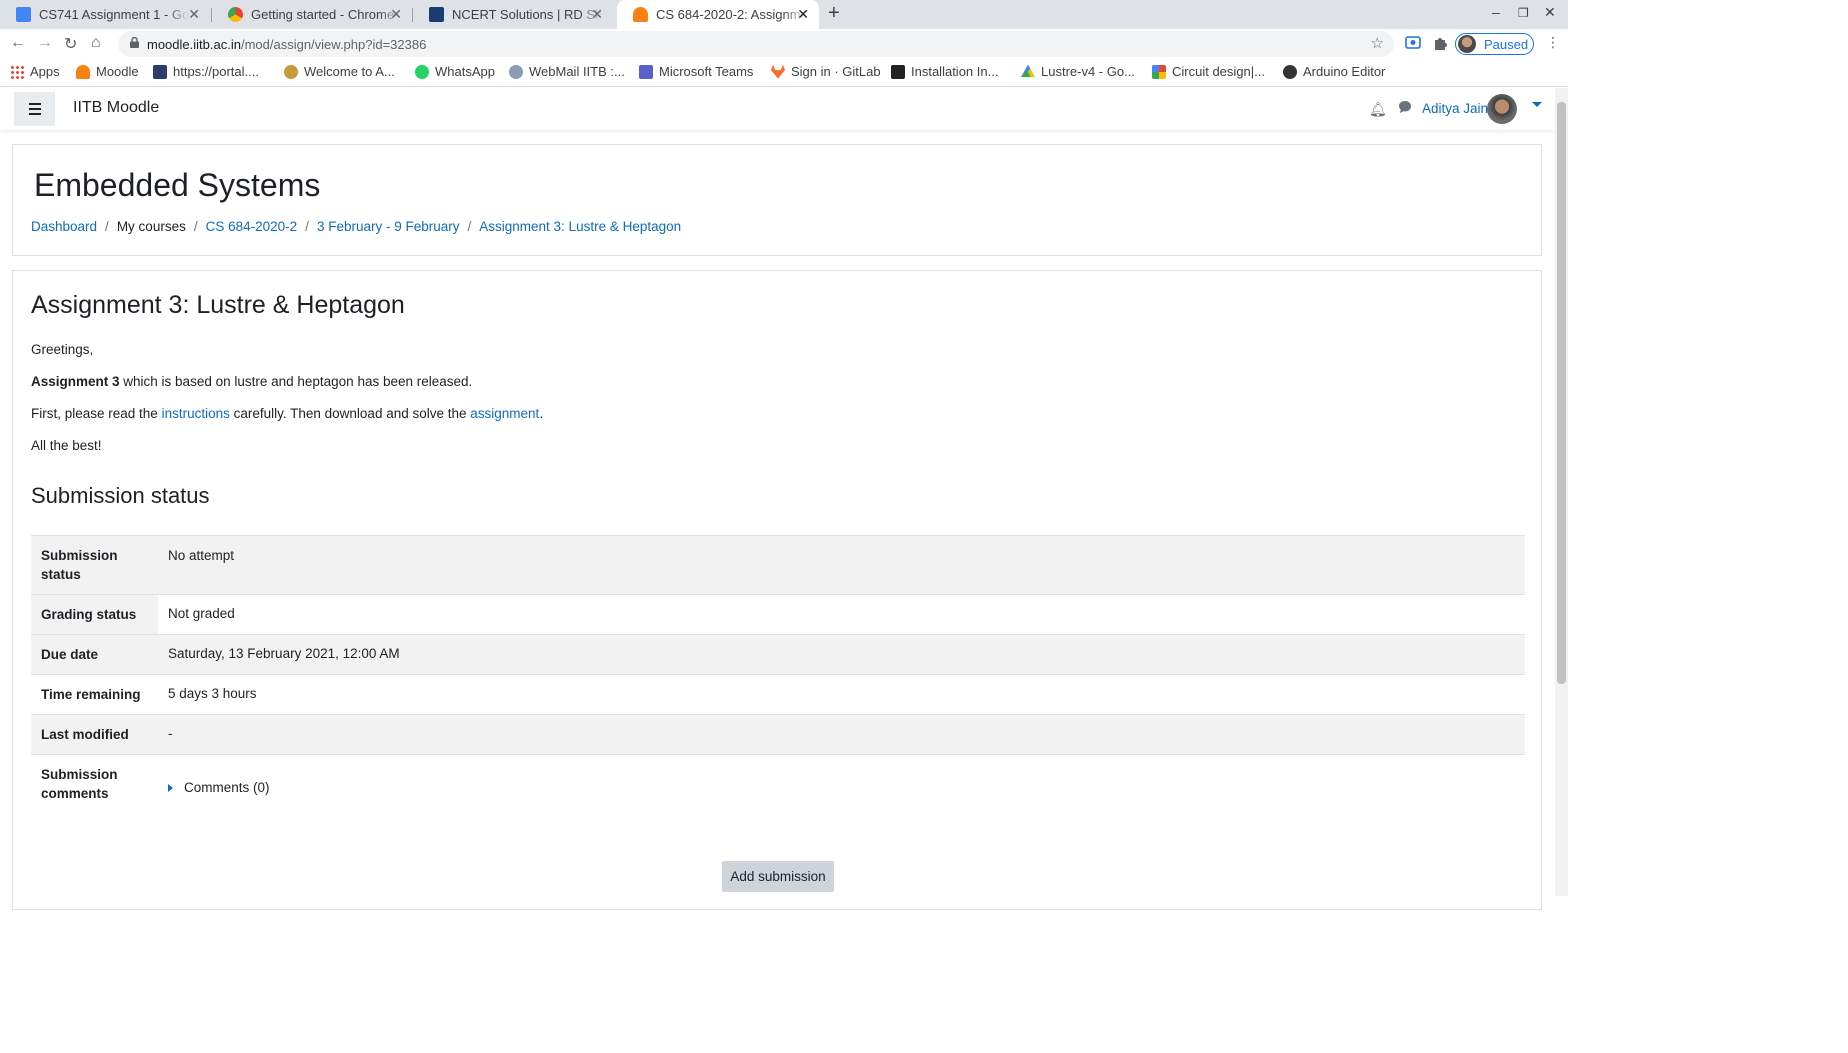 The width and height of the screenshot is (1848, 1053). I want to click on breadcrumb-my-courses: My courses, so click(151, 226).